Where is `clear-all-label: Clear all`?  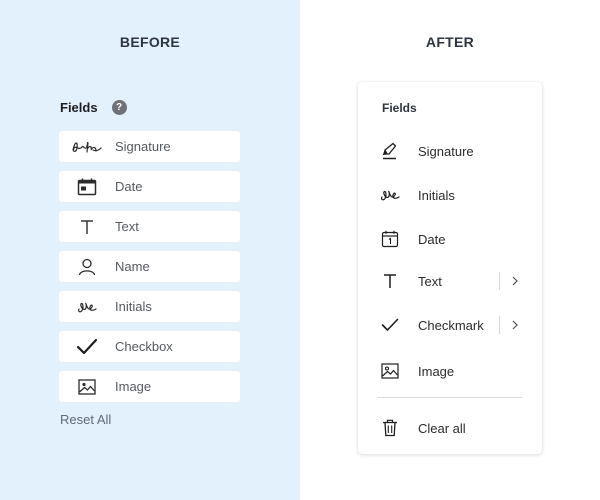 clear-all-label: Clear all is located at coordinates (442, 428).